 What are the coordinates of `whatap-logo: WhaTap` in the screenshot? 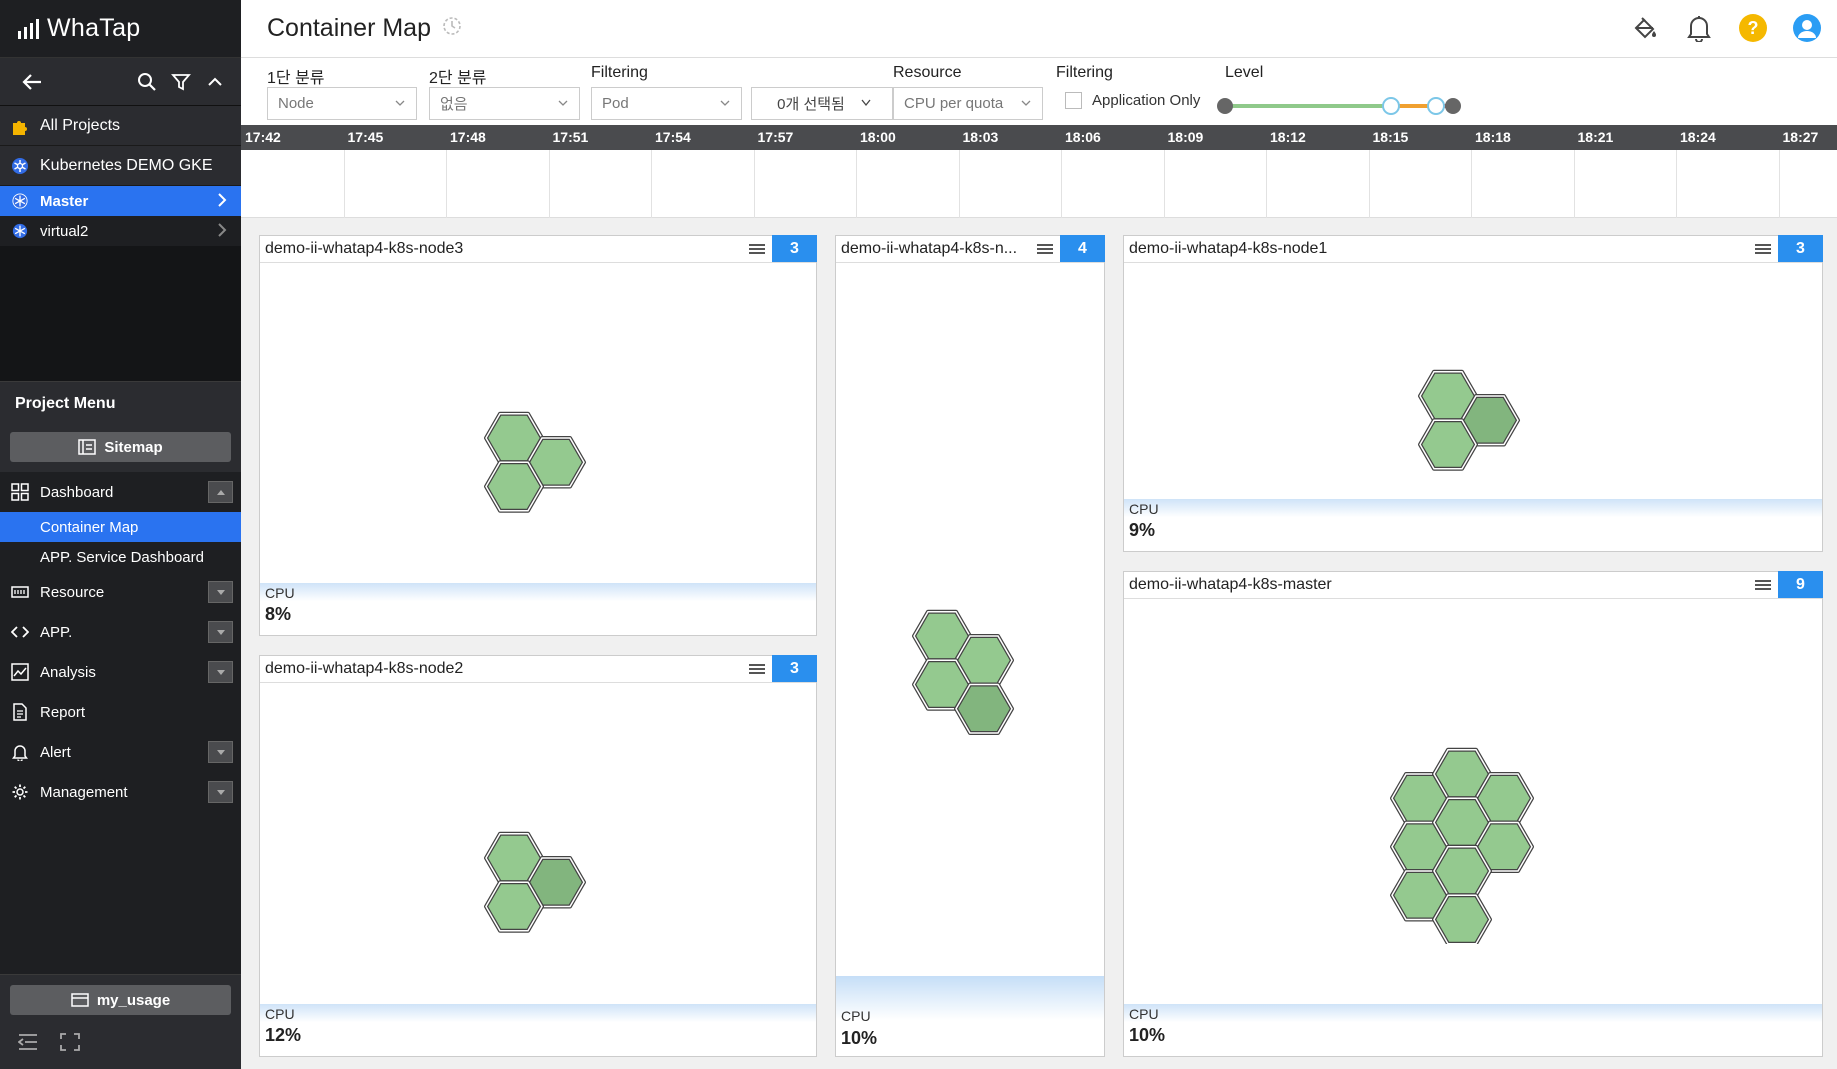 It's located at (120, 29).